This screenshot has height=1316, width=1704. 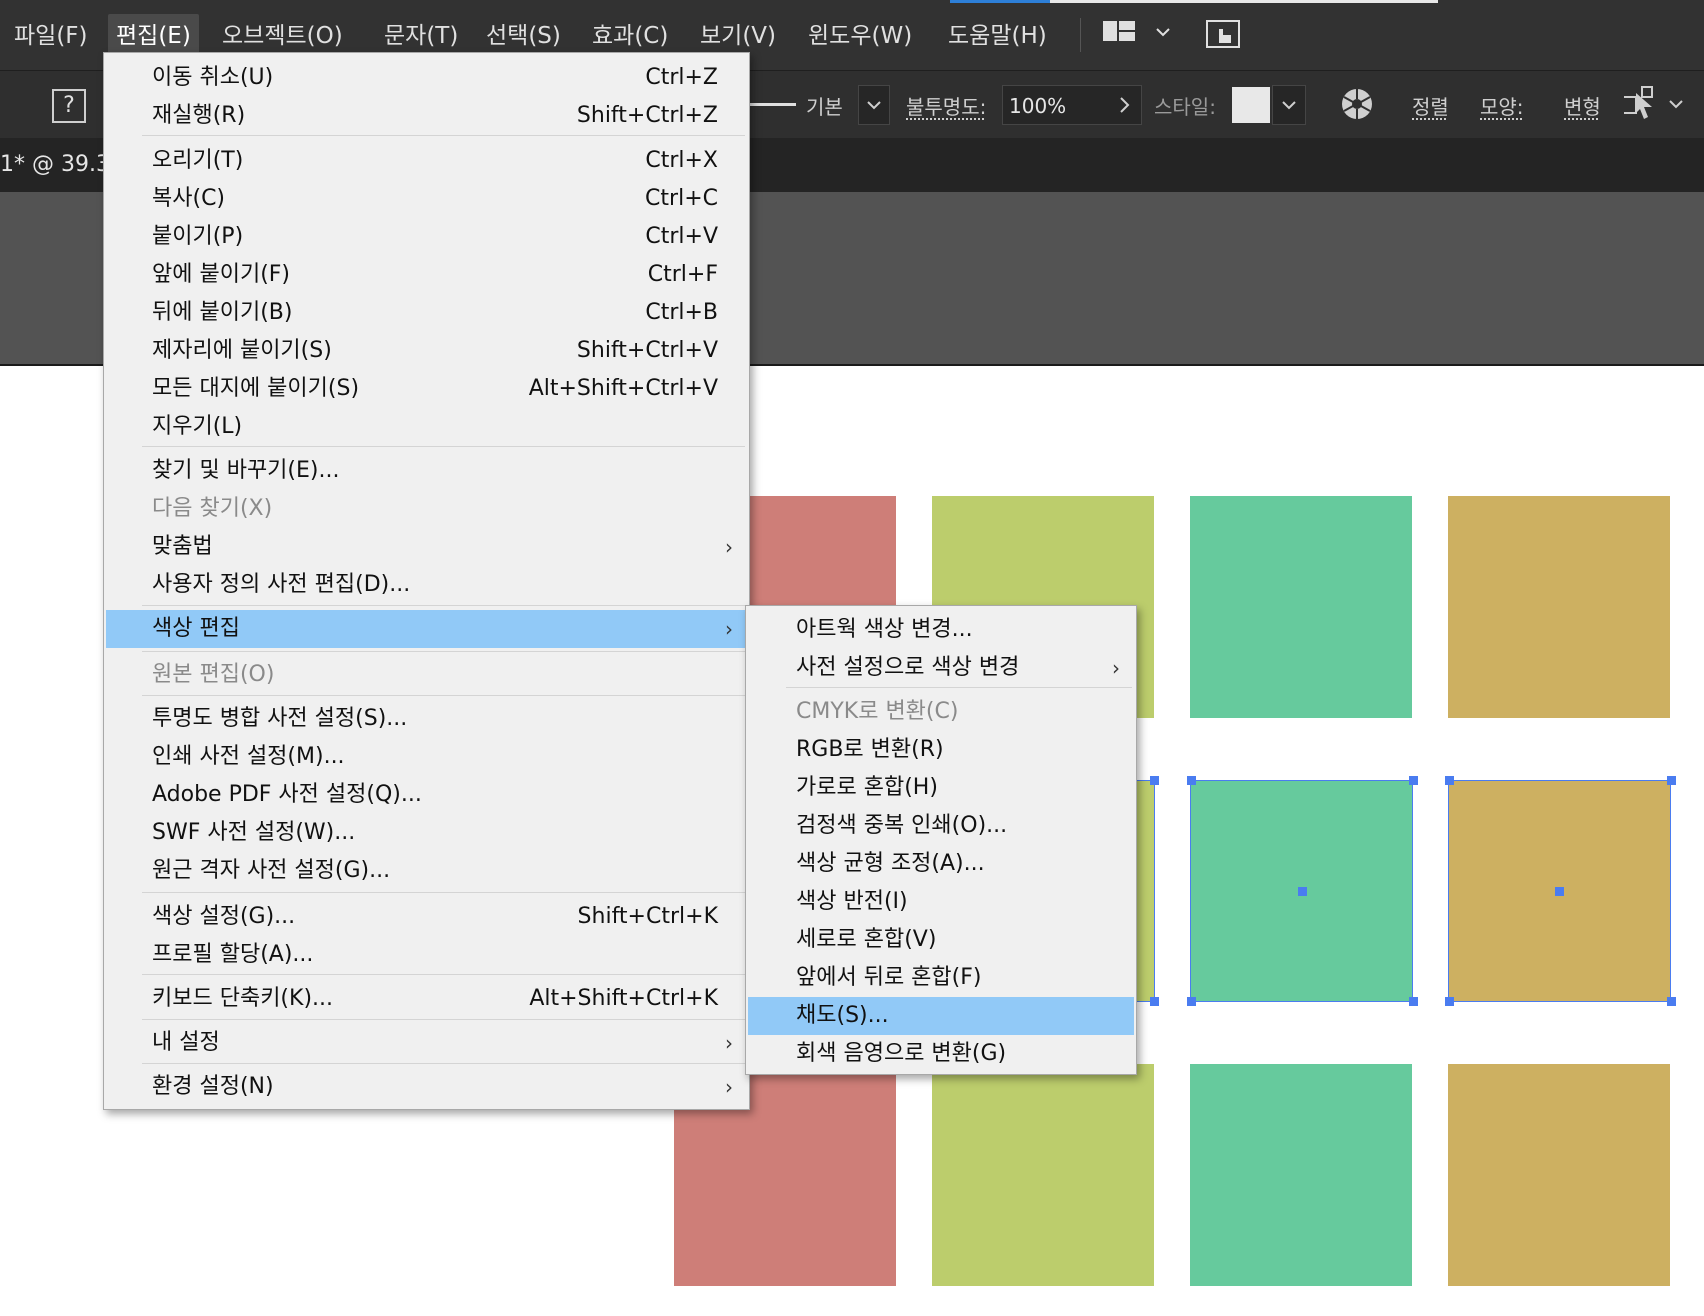 What do you see at coordinates (941, 788) in the screenshot?
I see `submenu-item-blend-horizontally: 가로로 혼합(H)` at bounding box center [941, 788].